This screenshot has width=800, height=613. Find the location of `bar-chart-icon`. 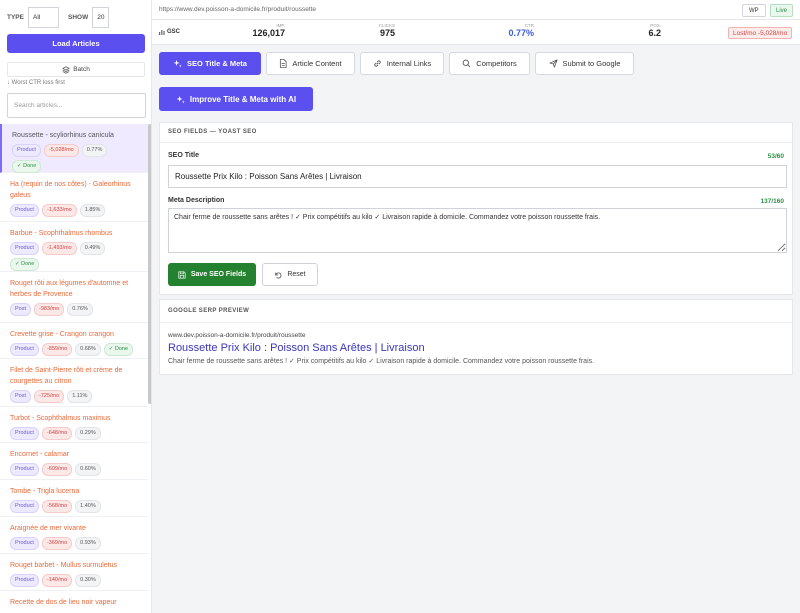

bar-chart-icon is located at coordinates (162, 32).